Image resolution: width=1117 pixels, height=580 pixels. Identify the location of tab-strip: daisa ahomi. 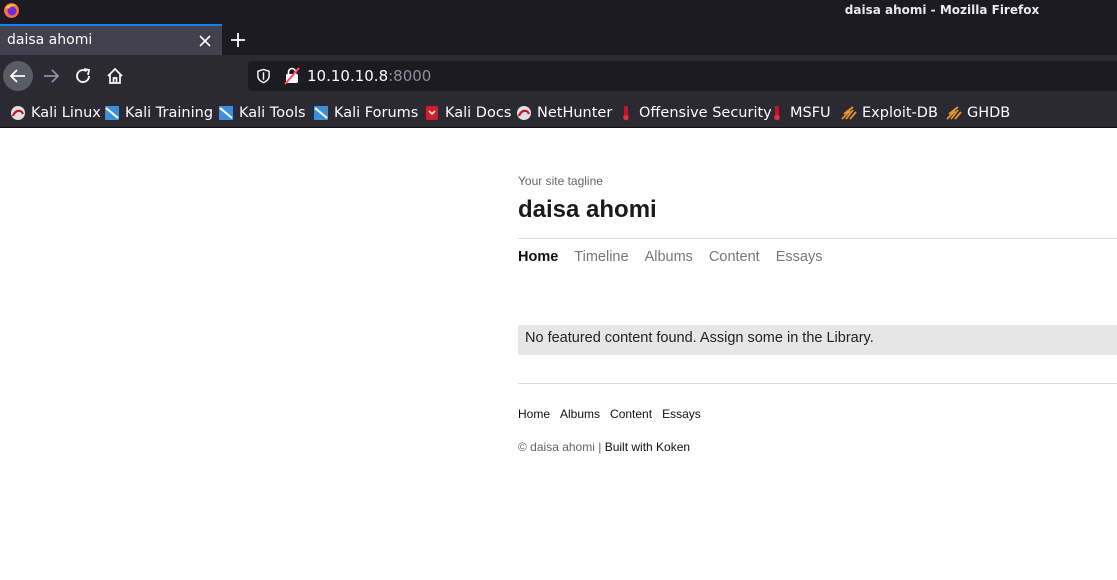
(558, 39).